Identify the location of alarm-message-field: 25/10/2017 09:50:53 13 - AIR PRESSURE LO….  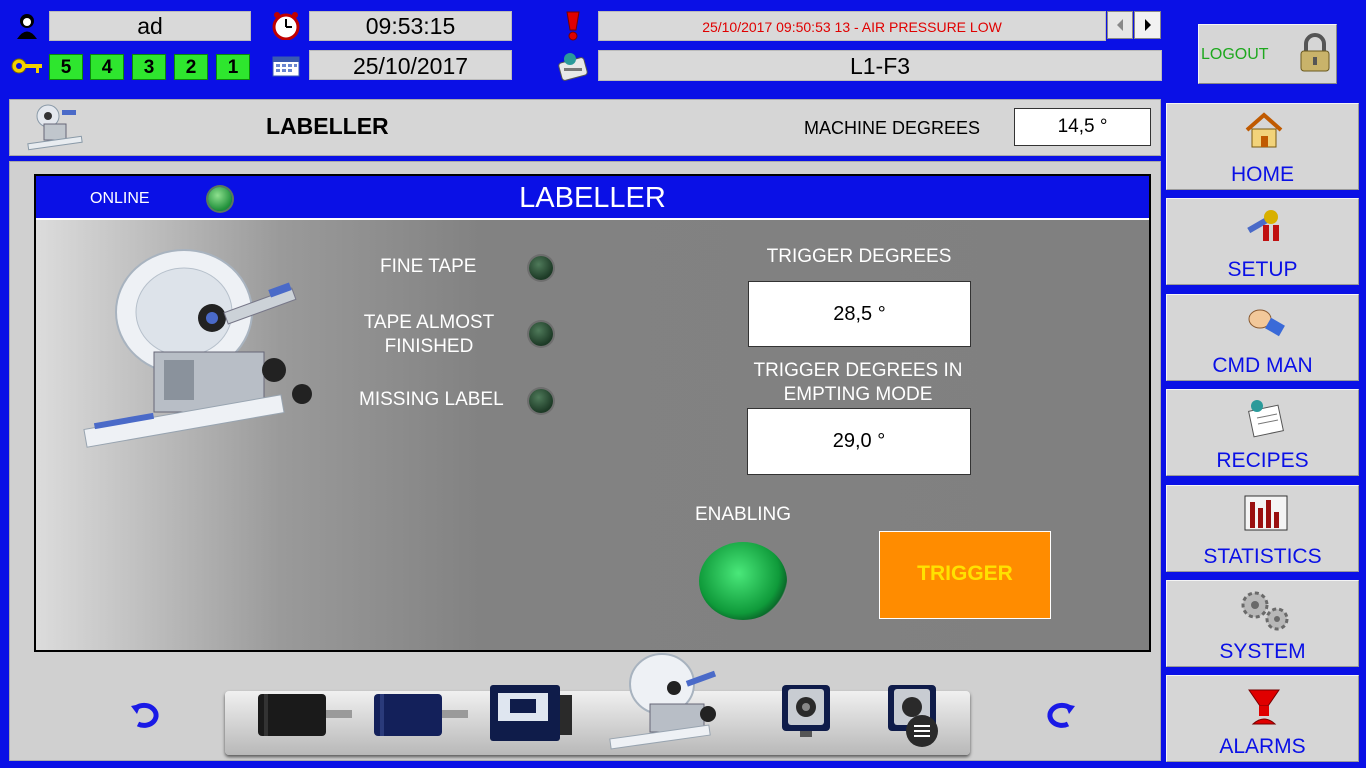
(852, 26).